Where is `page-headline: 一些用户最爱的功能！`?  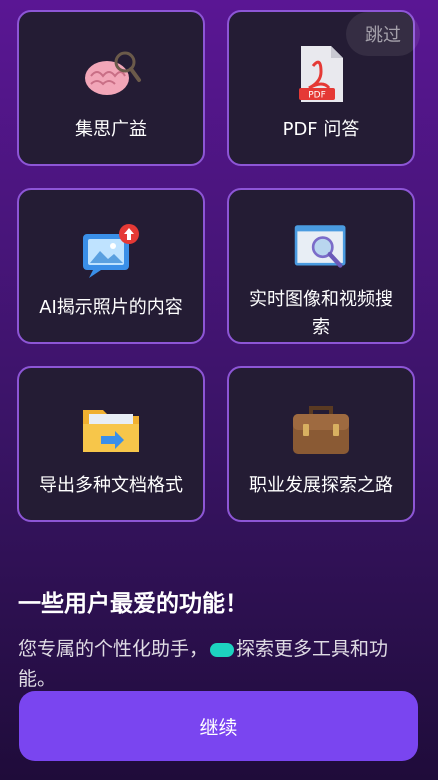
page-headline: 一些用户最爱的功能！ is located at coordinates (133, 604).